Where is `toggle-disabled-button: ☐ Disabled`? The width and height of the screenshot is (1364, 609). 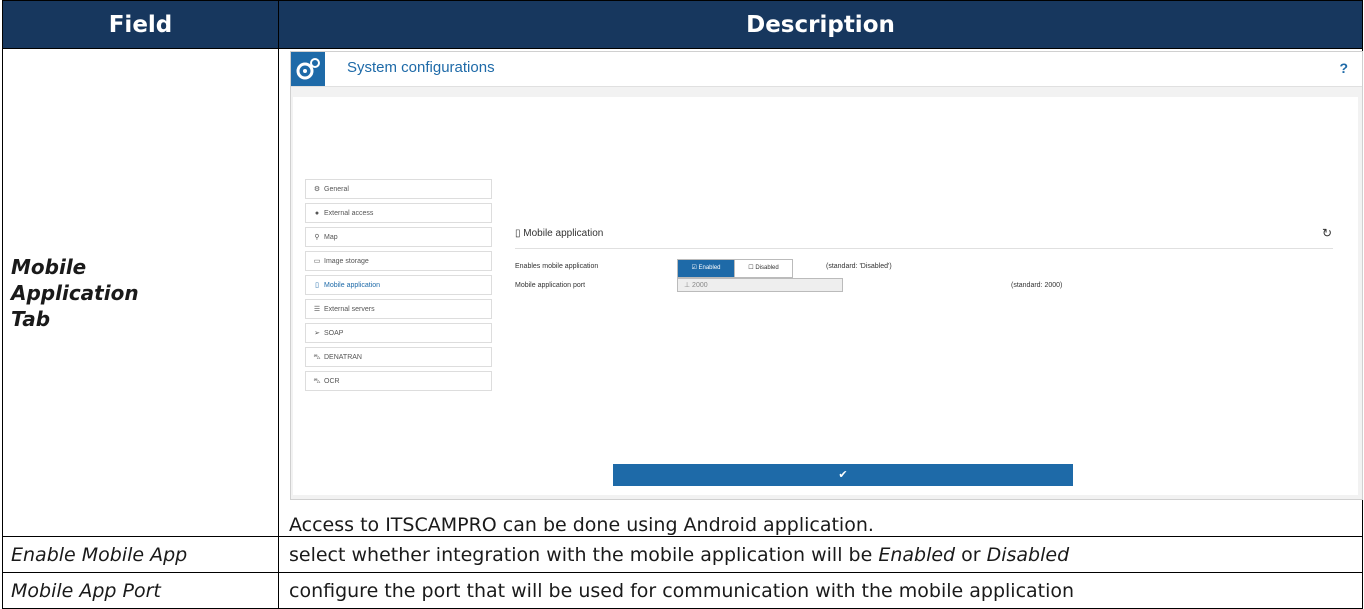 toggle-disabled-button: ☐ Disabled is located at coordinates (763, 268).